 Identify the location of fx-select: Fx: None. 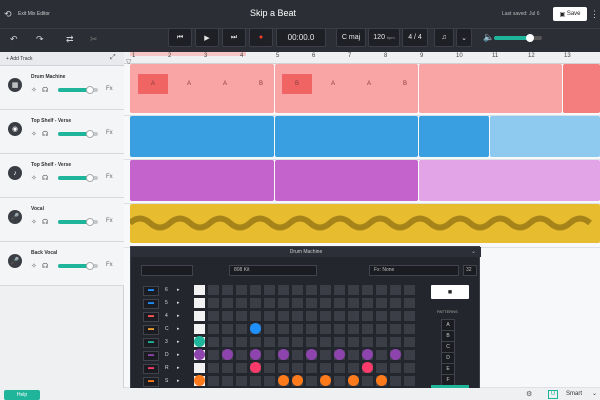
(414, 270).